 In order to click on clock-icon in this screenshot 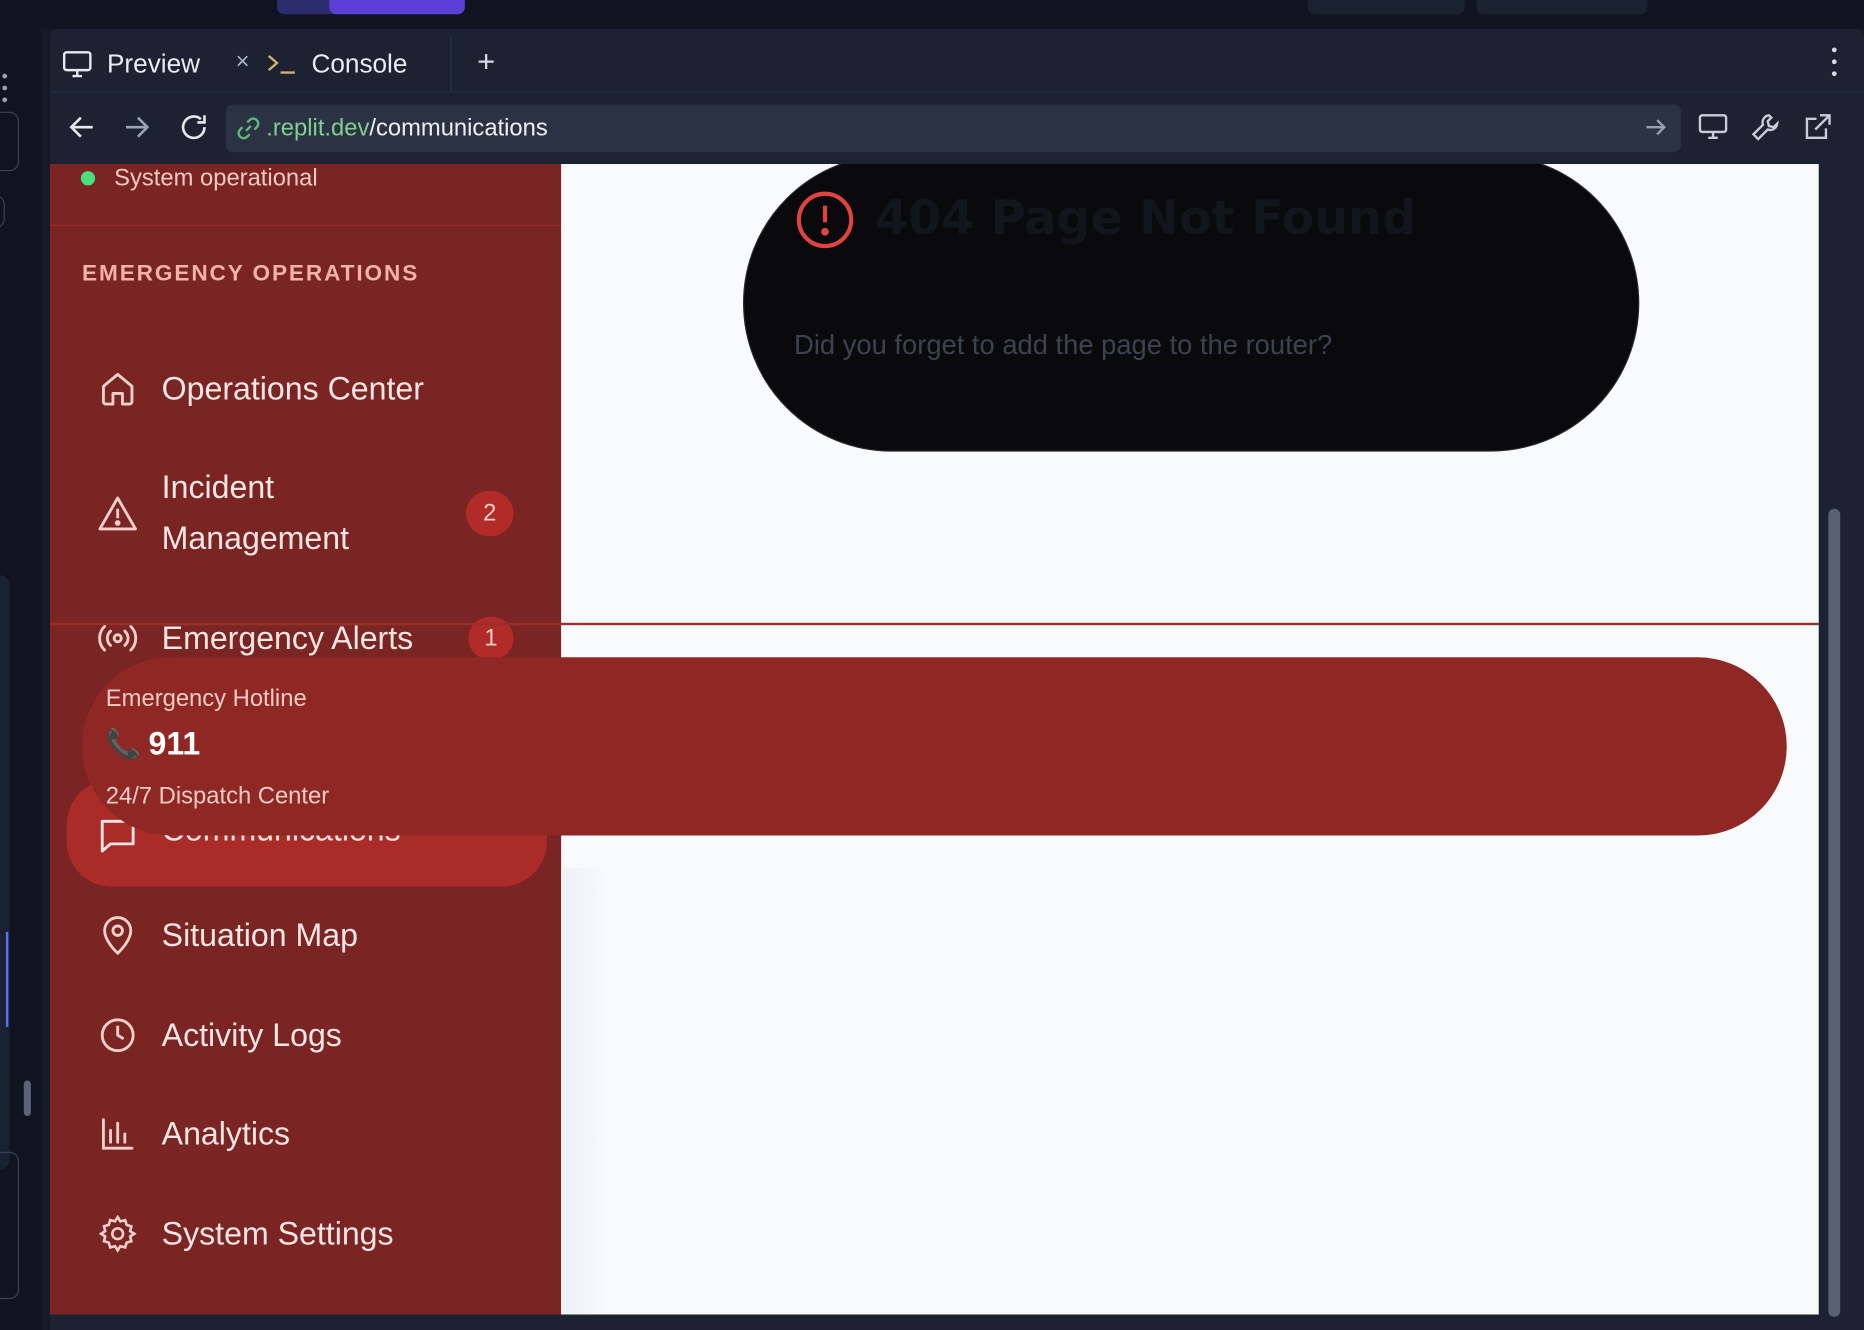, I will do `click(117, 1035)`.